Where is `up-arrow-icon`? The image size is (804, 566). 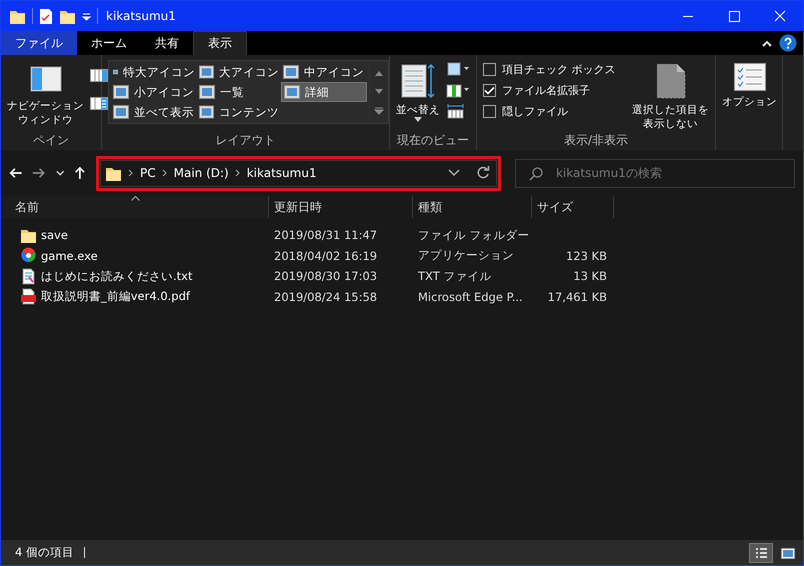 up-arrow-icon is located at coordinates (80, 173).